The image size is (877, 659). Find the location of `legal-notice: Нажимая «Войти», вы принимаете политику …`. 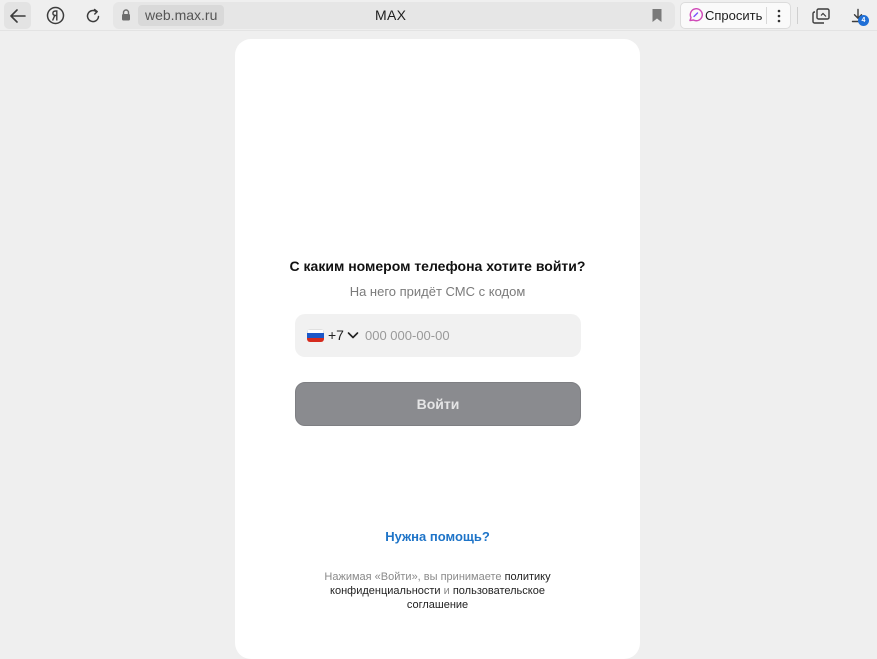

legal-notice: Нажимая «Войти», вы принимаете политику … is located at coordinates (437, 591).